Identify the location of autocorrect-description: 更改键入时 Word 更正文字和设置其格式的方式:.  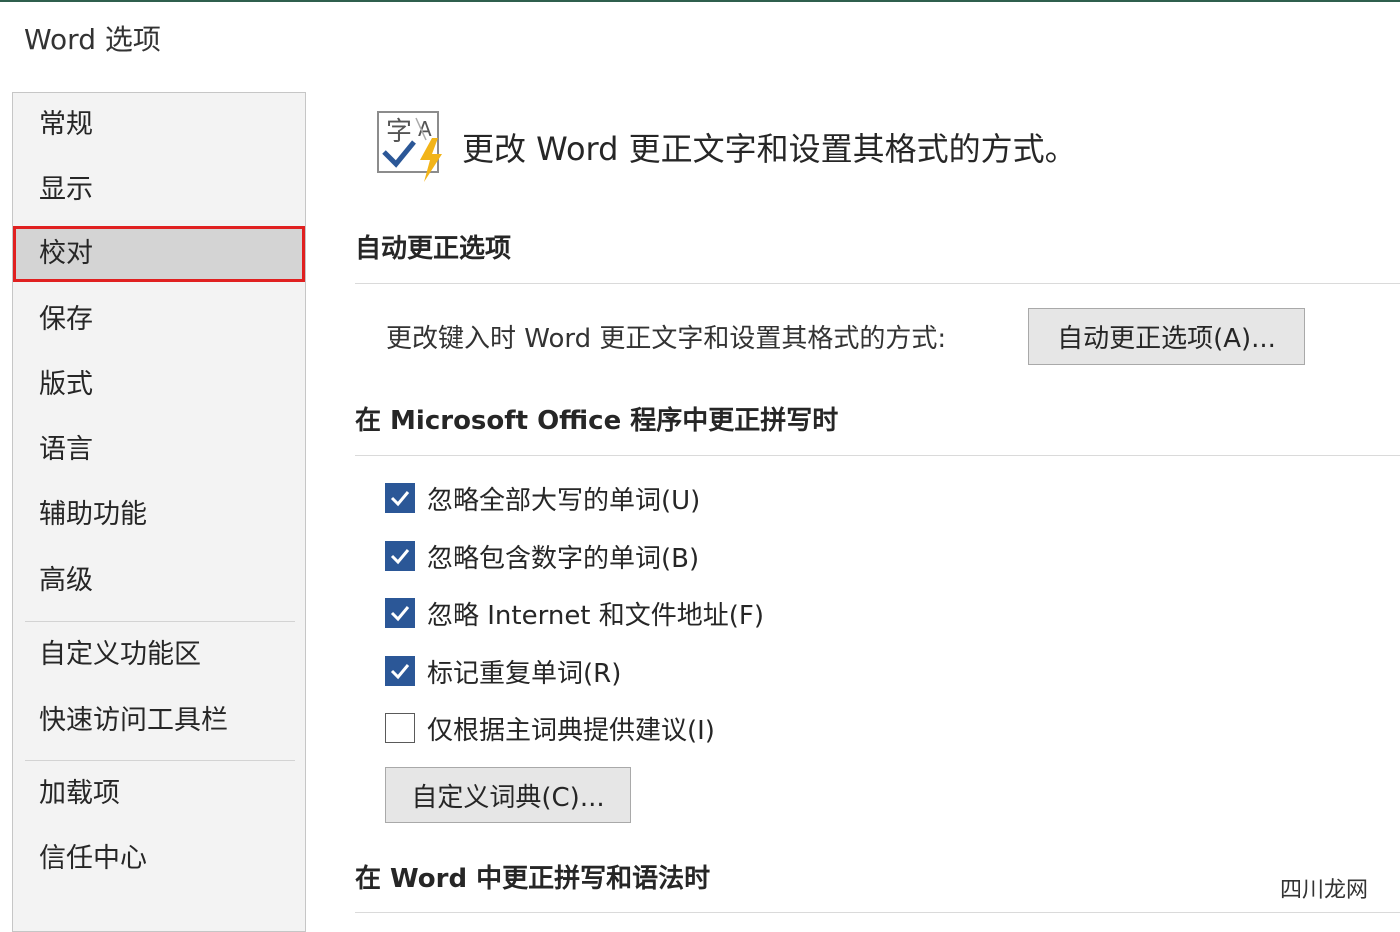
(666, 339).